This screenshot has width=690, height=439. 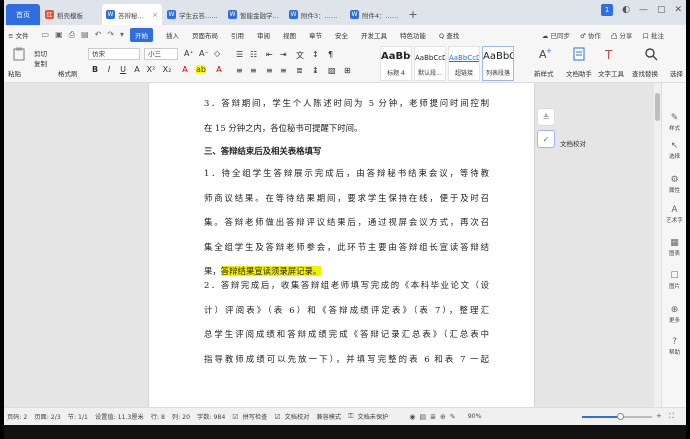 I want to click on zoom-level: 90%, so click(x=475, y=416).